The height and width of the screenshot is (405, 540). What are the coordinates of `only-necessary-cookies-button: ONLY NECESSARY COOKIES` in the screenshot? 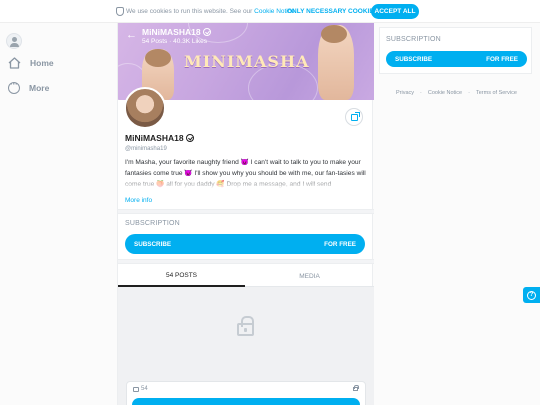 It's located at (332, 11).